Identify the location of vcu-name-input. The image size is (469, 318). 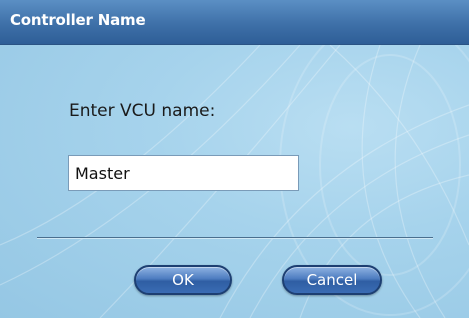
(183, 173).